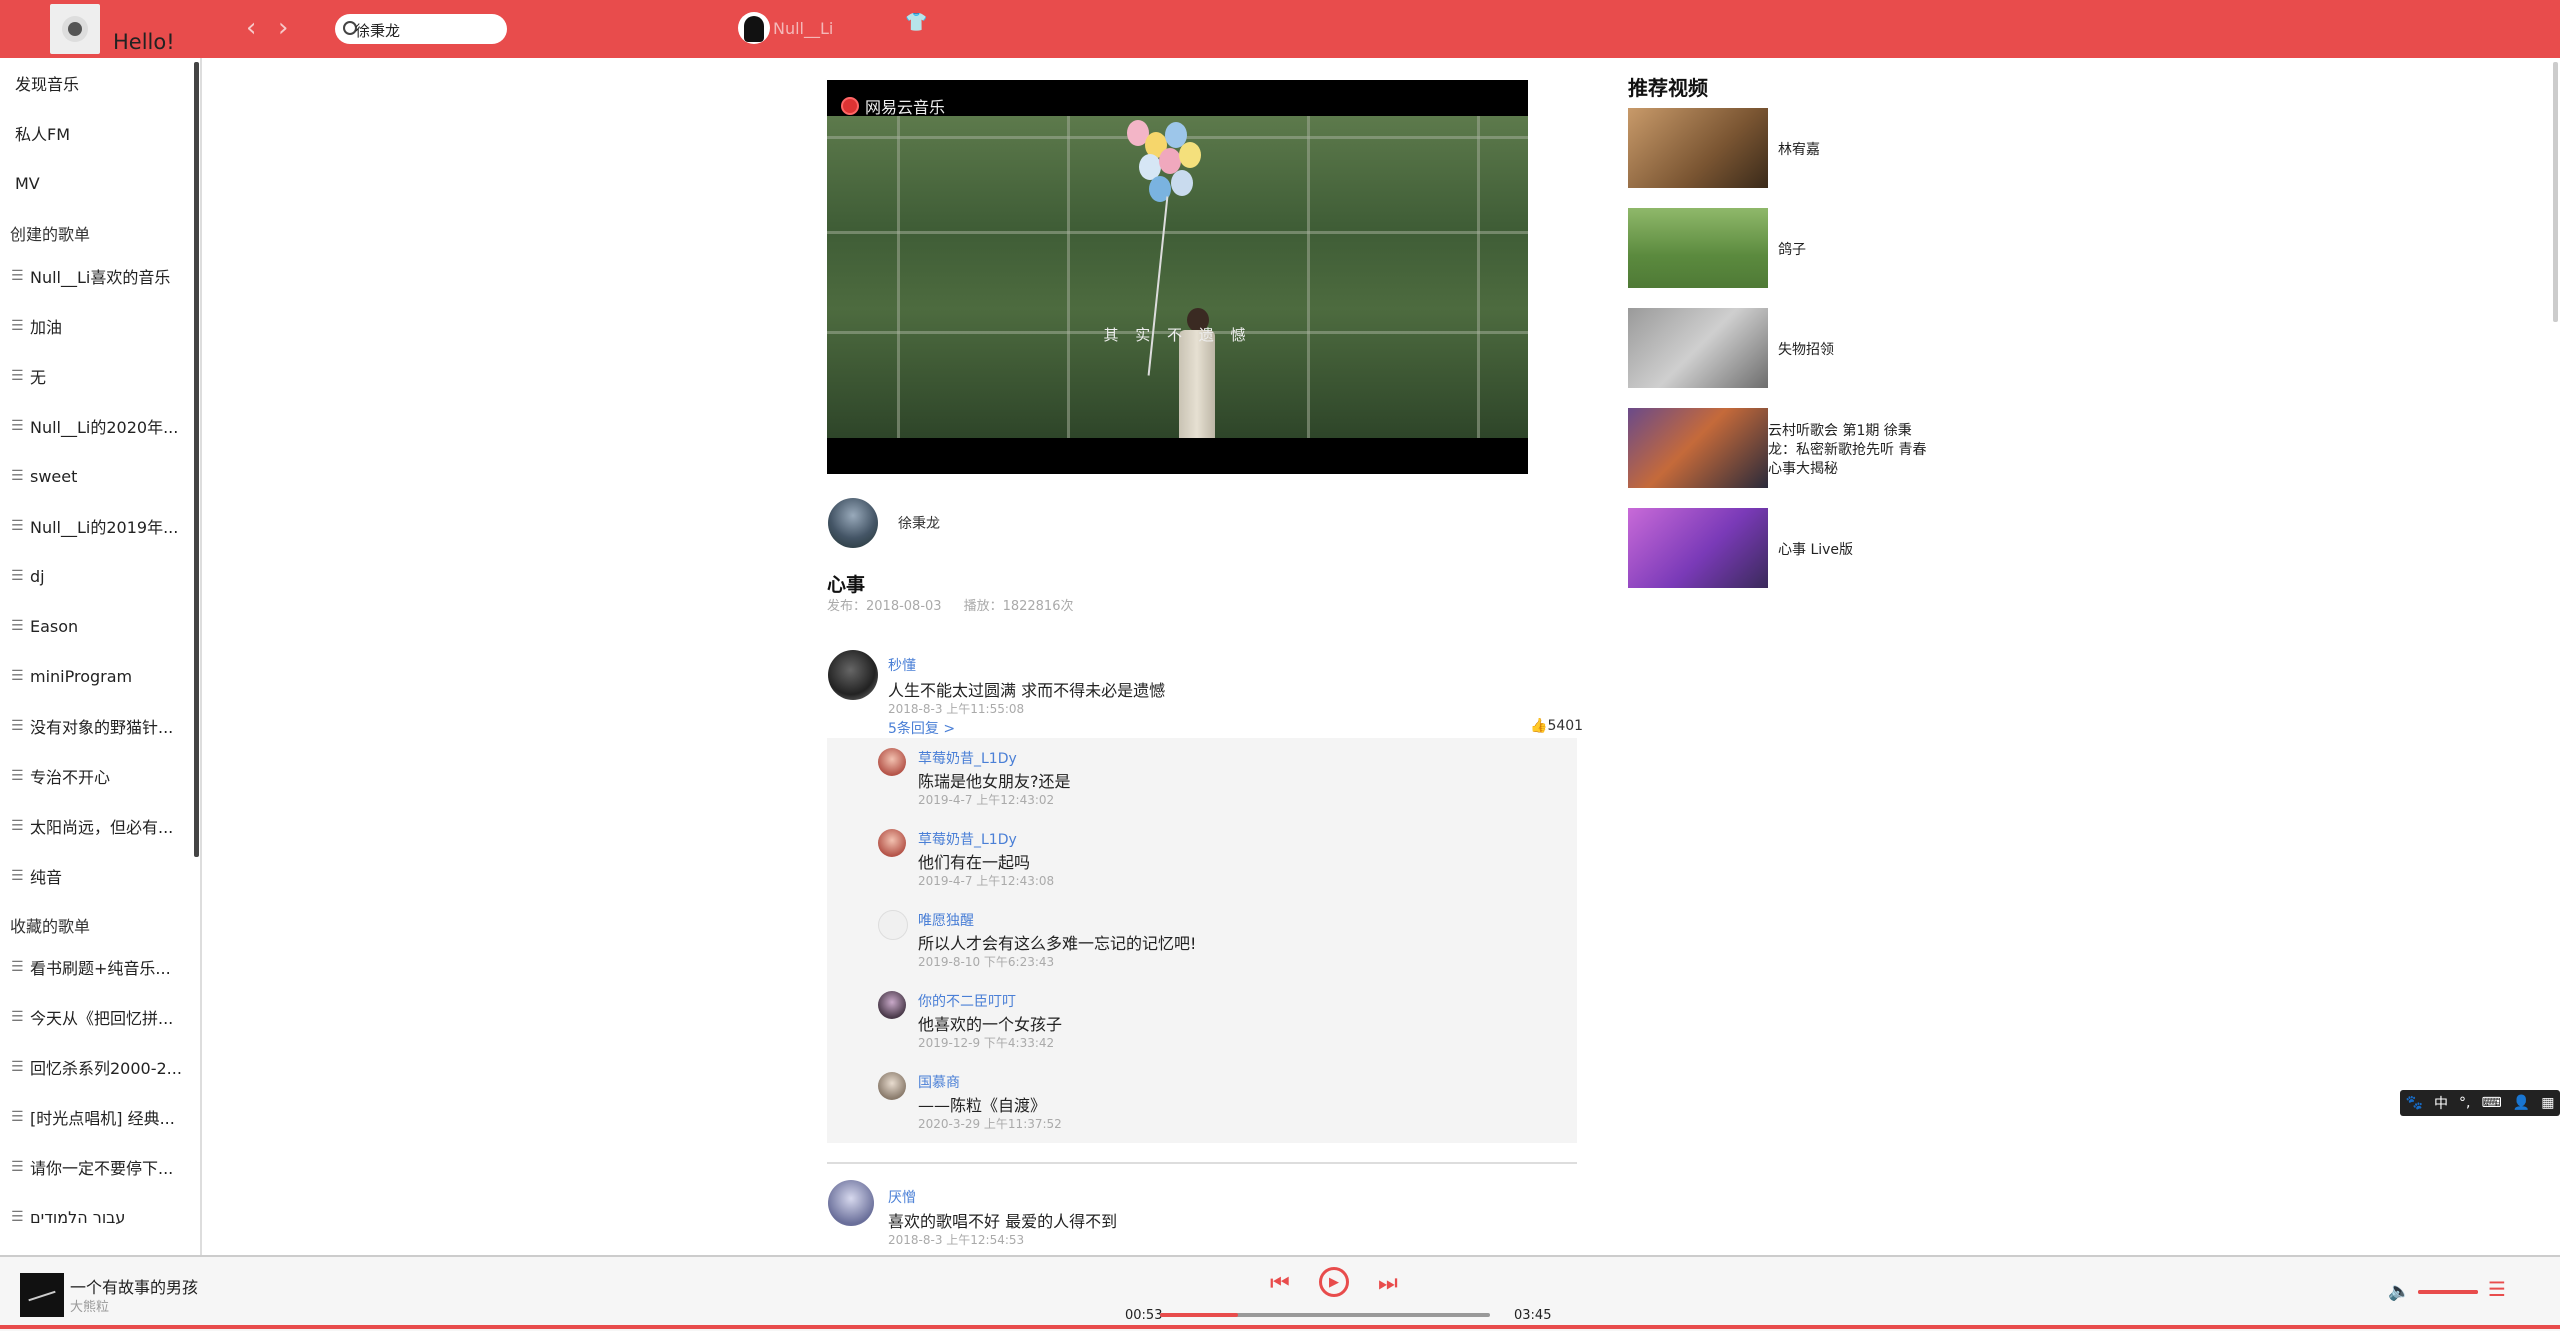  What do you see at coordinates (100, 876) in the screenshot?
I see `playlist-item: ☰ 纯音` at bounding box center [100, 876].